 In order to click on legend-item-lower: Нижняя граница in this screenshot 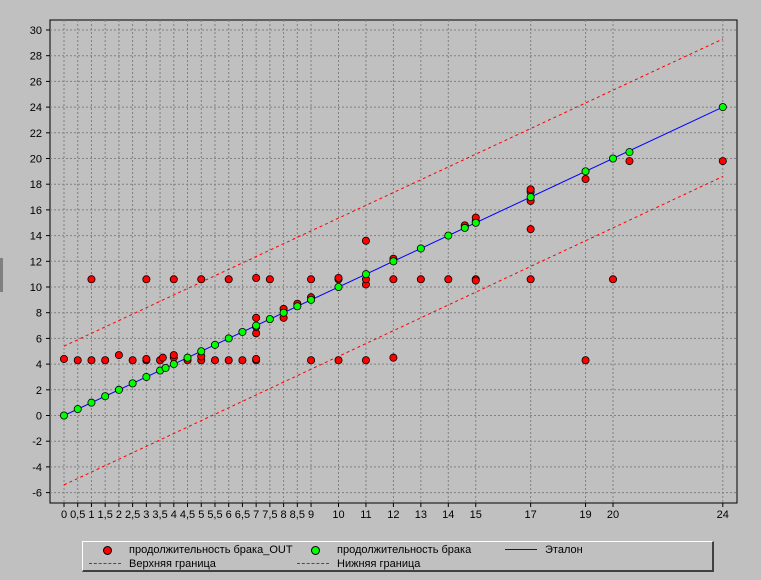, I will do `click(358, 564)`.